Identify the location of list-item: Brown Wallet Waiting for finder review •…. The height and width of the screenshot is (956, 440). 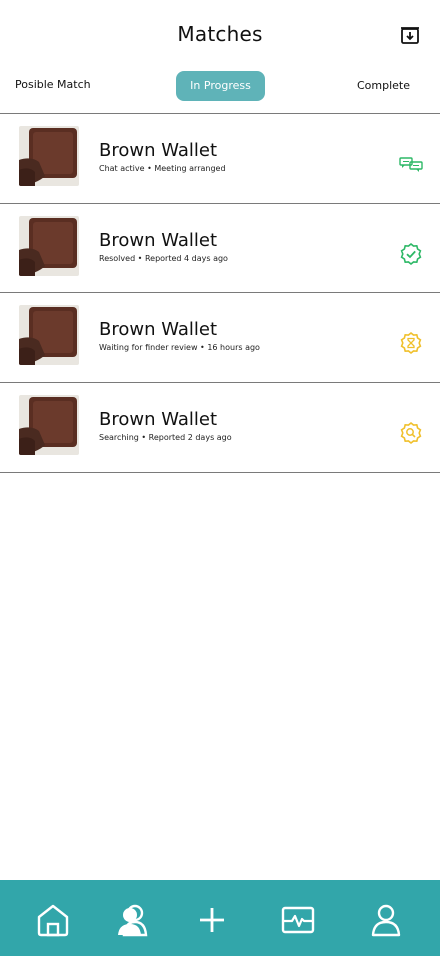
(220, 338).